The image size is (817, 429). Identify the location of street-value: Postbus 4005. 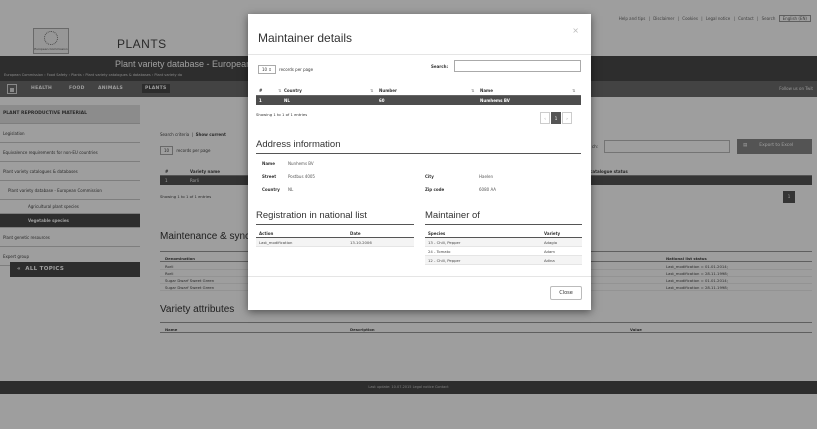
(301, 176).